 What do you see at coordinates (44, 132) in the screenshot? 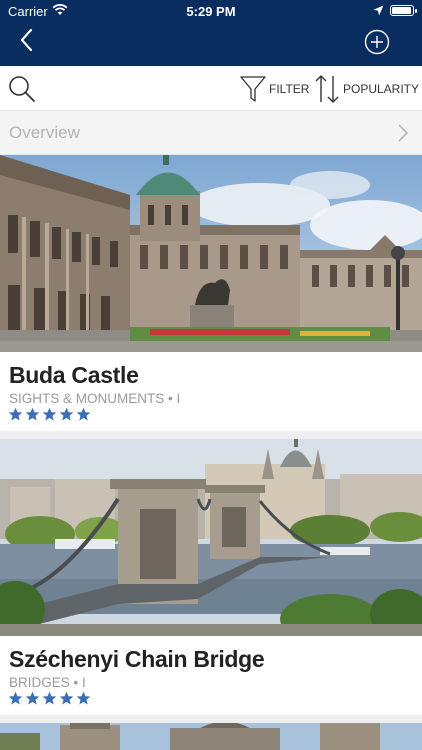
I see `overview-label: Overview` at bounding box center [44, 132].